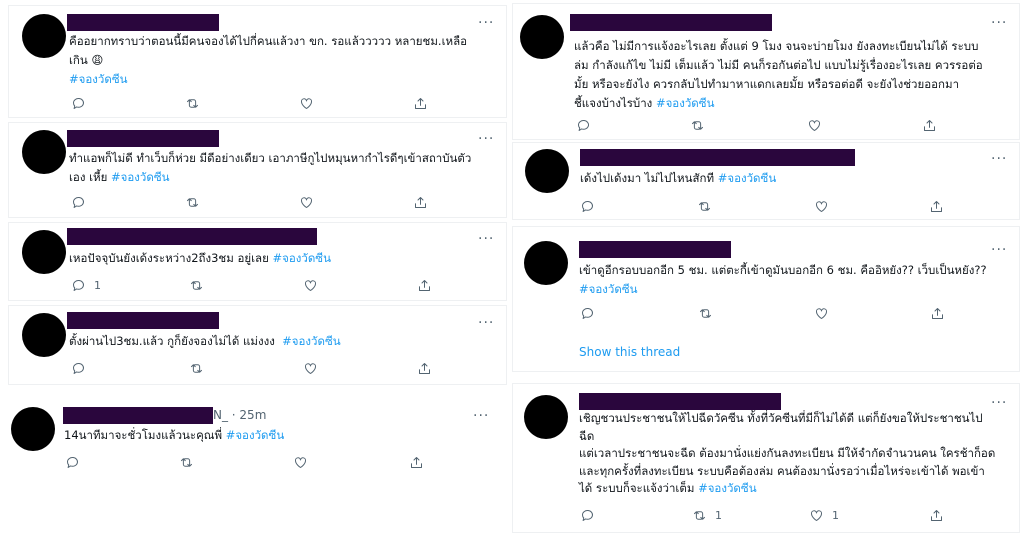  What do you see at coordinates (86, 285) in the screenshot?
I see `reply-button: 1` at bounding box center [86, 285].